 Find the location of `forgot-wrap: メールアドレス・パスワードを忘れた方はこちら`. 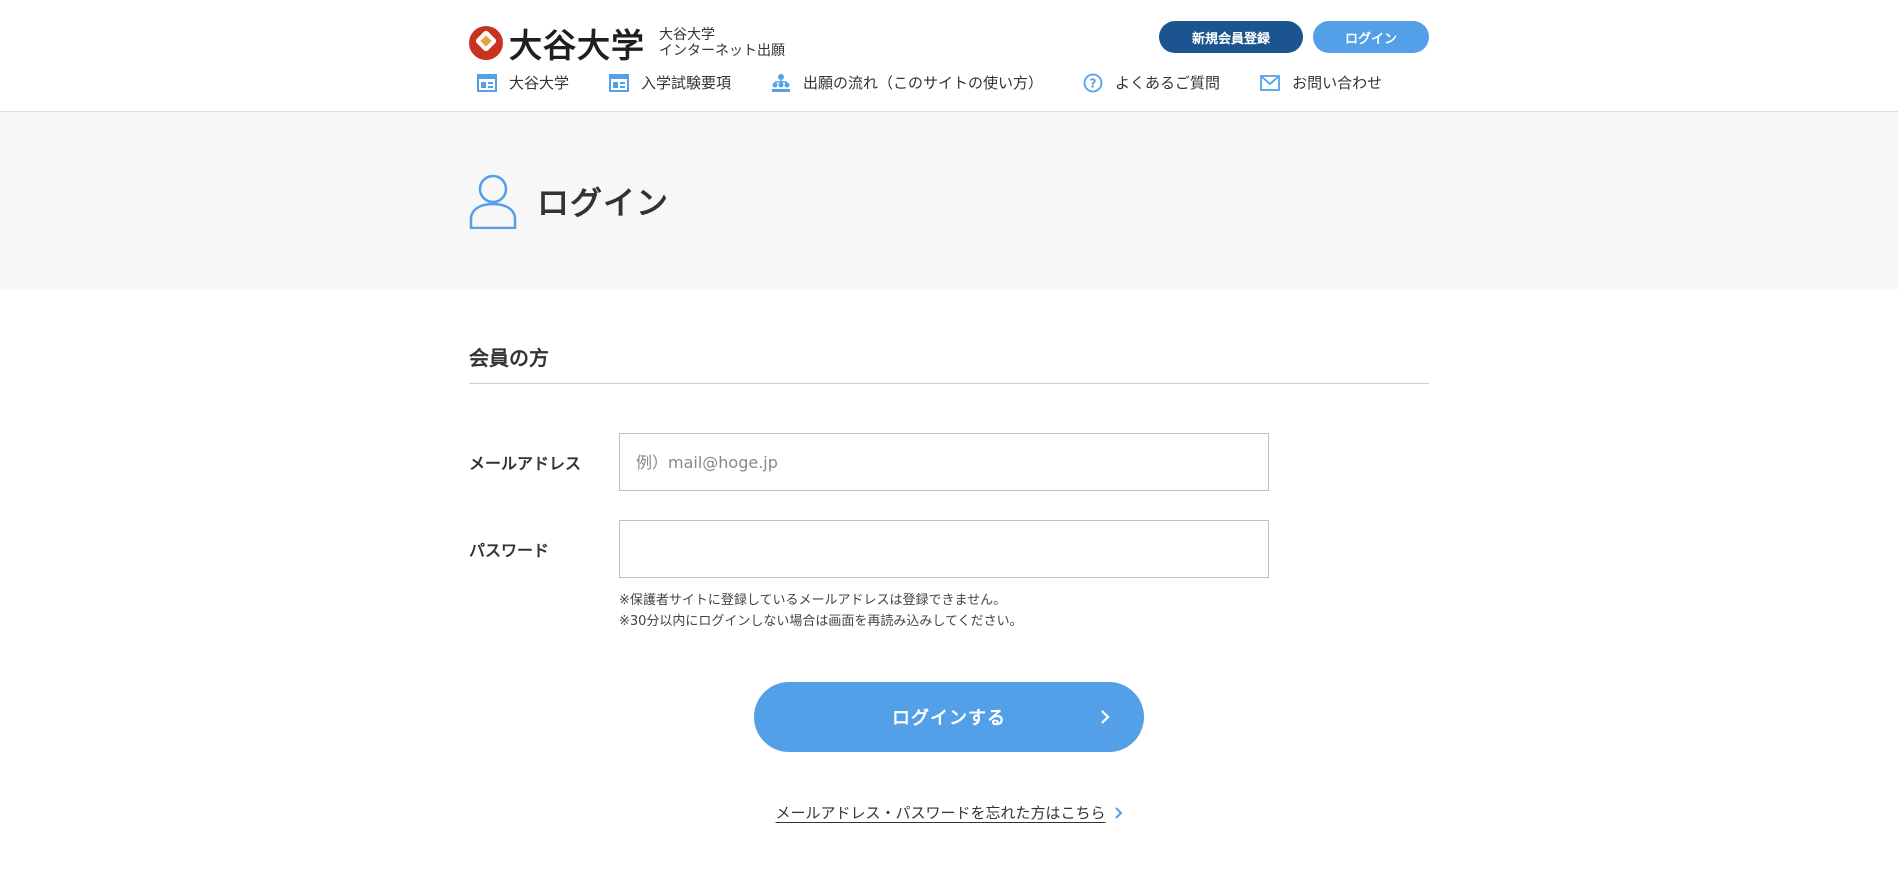

forgot-wrap: メールアドレス・パスワードを忘れた方はこちら is located at coordinates (949, 812).